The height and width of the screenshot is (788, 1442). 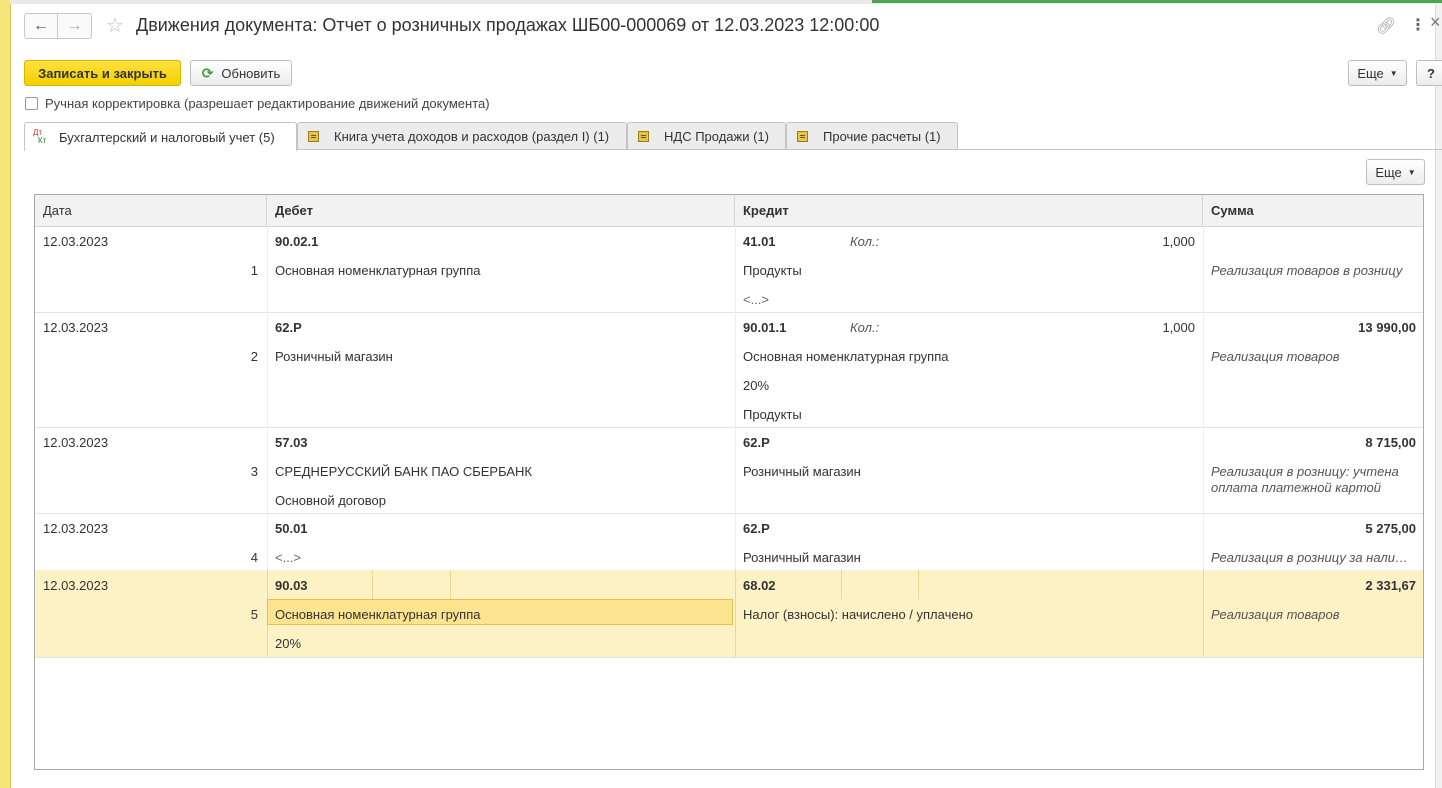 What do you see at coordinates (1435, 22) in the screenshot?
I see `close-icon: ×` at bounding box center [1435, 22].